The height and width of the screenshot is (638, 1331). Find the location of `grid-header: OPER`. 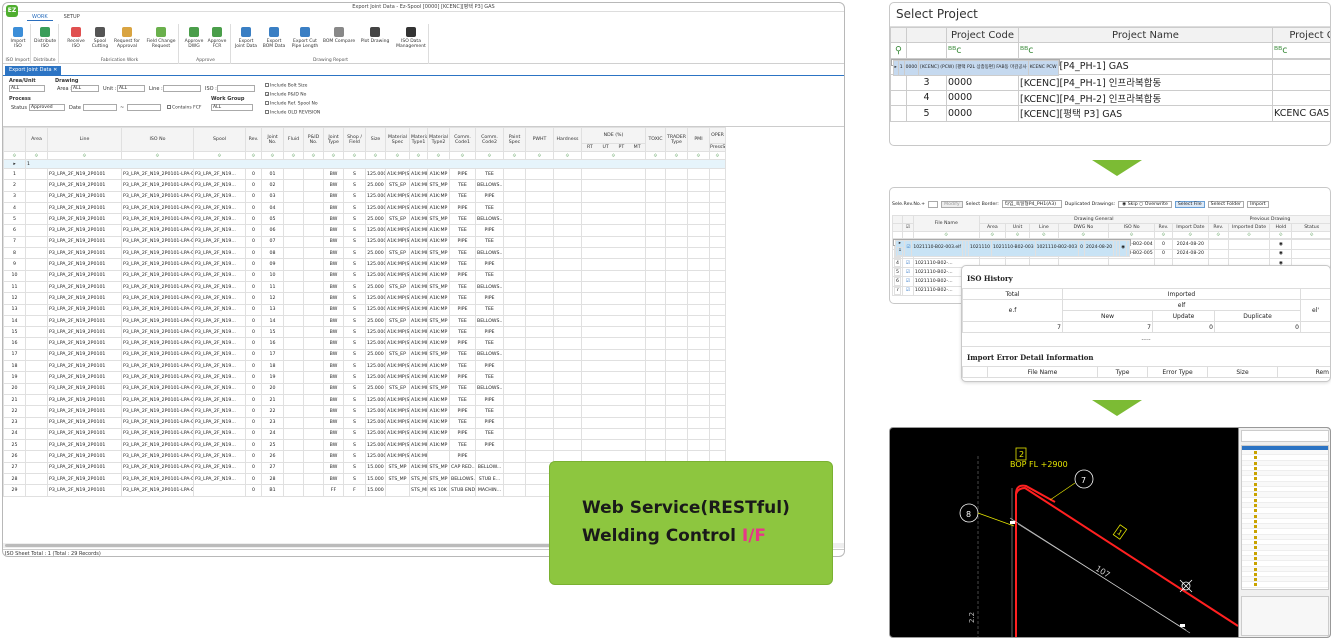

grid-header: OPER is located at coordinates (717, 135).